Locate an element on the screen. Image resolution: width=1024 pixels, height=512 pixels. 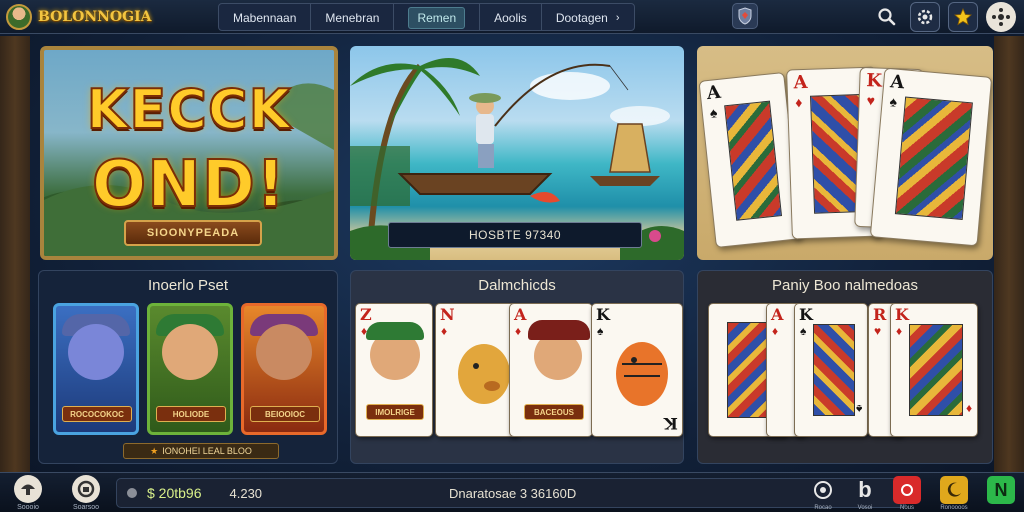
gear-icon is located at coordinates (925, 17).